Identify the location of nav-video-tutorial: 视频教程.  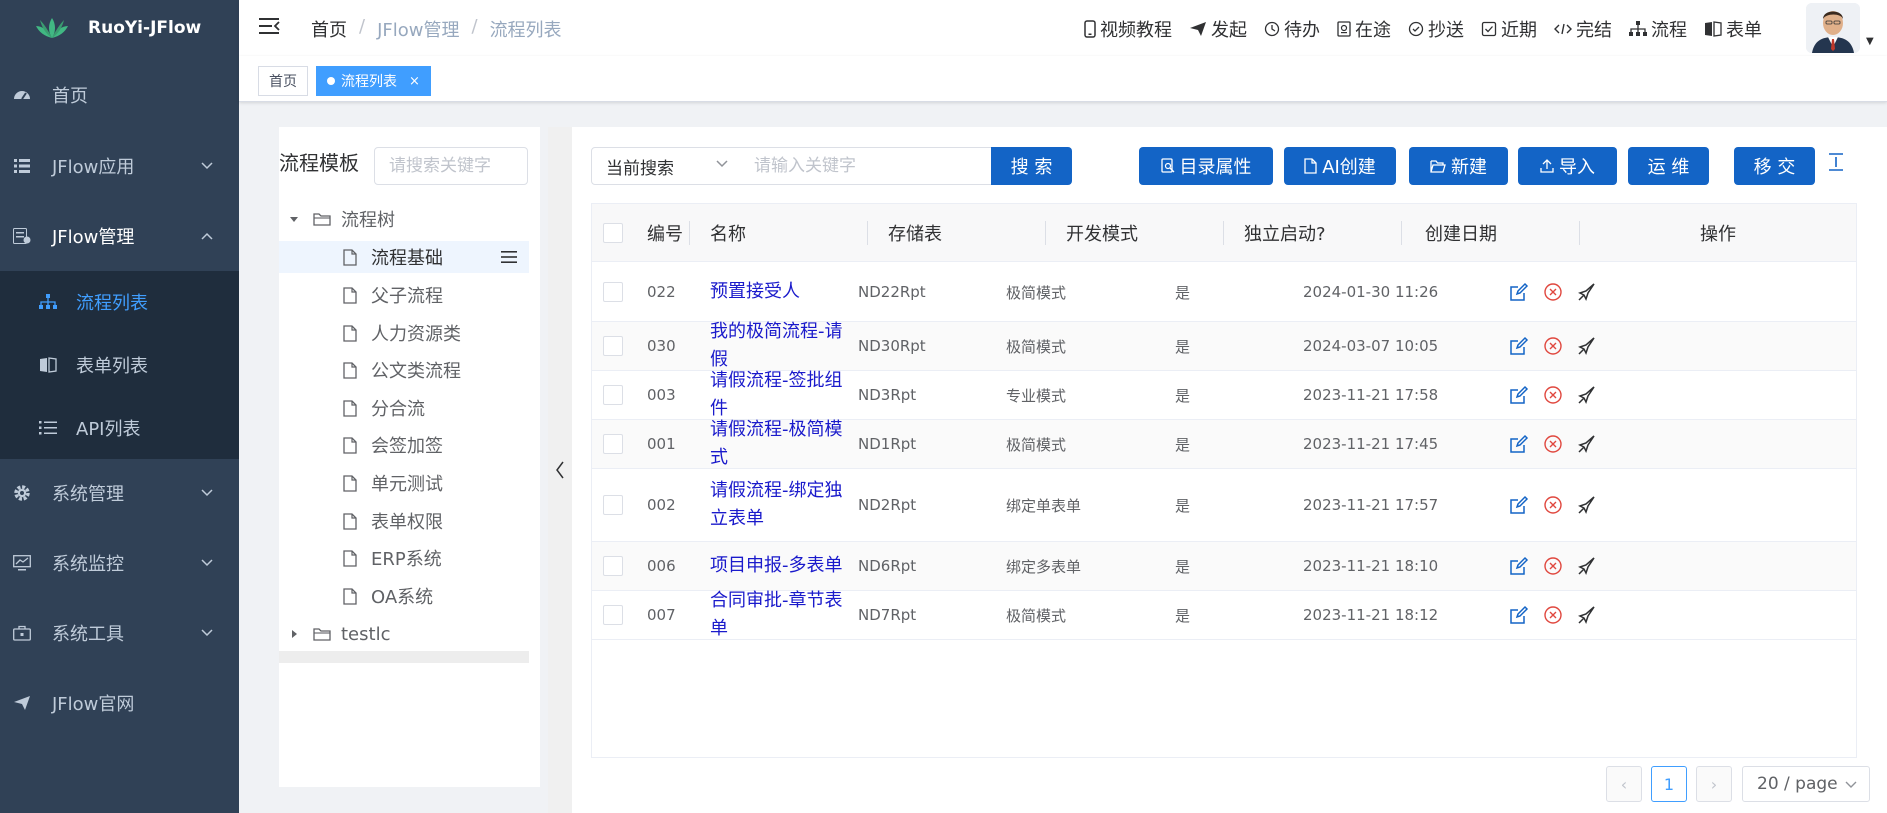
(1128, 29).